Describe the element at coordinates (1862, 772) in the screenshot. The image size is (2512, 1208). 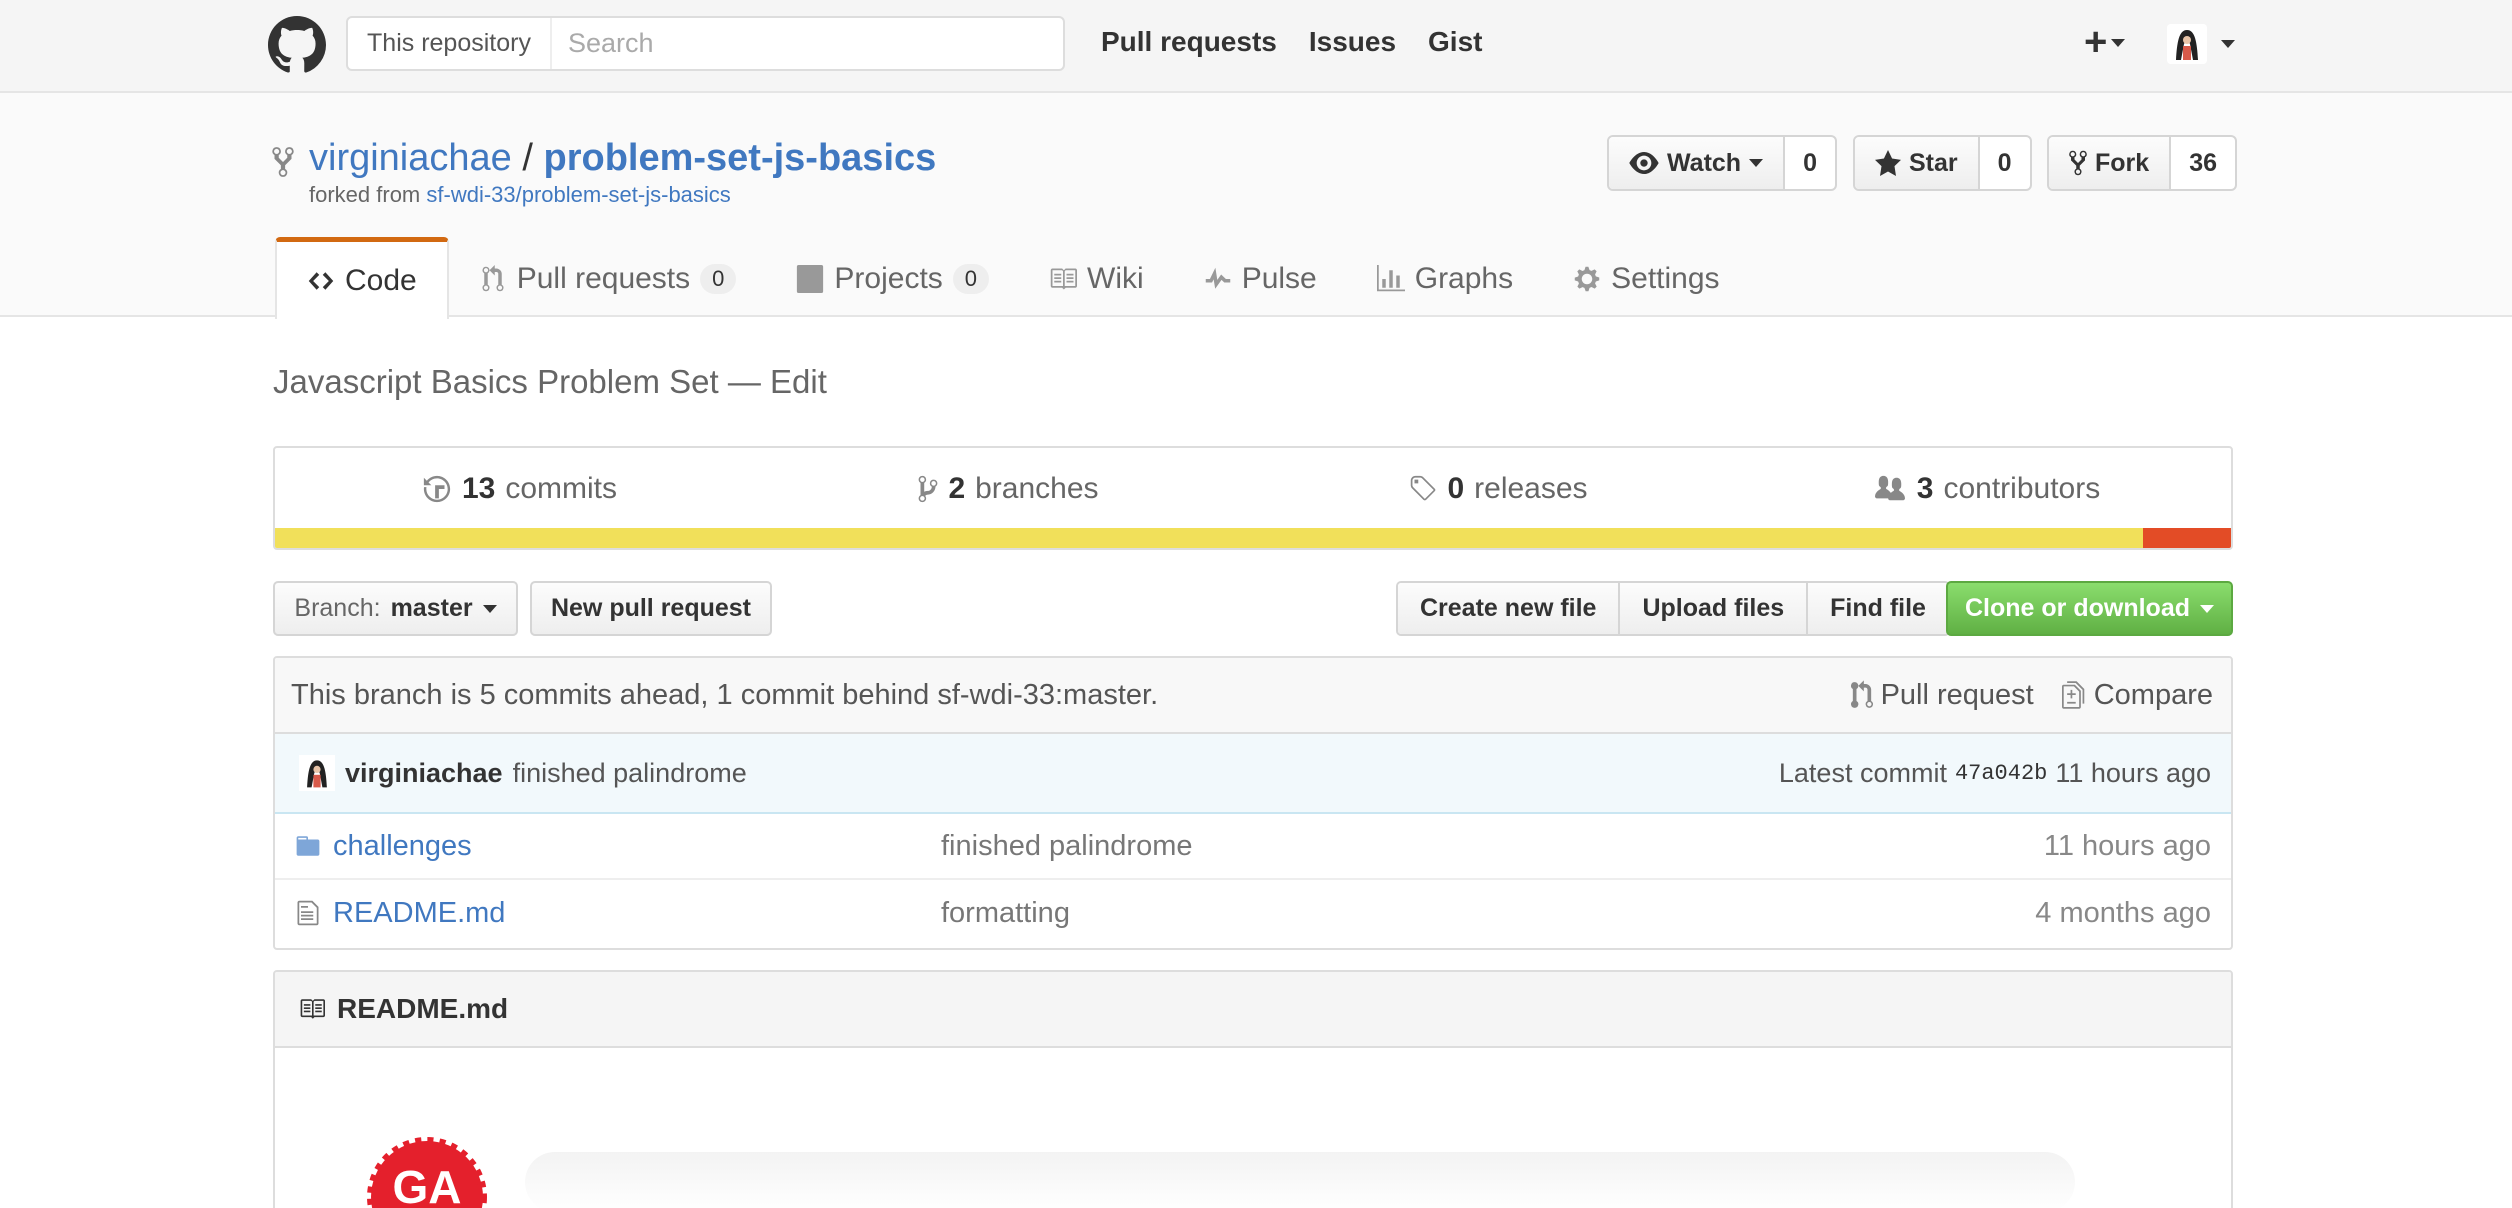
I see `latest-commit-label: Latest commit` at that location.